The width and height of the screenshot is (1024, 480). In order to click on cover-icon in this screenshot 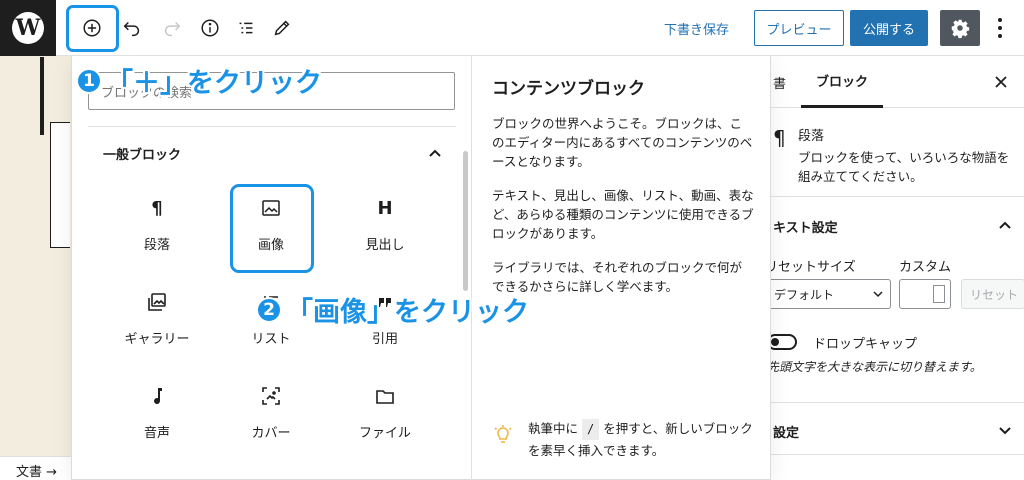, I will do `click(271, 396)`.